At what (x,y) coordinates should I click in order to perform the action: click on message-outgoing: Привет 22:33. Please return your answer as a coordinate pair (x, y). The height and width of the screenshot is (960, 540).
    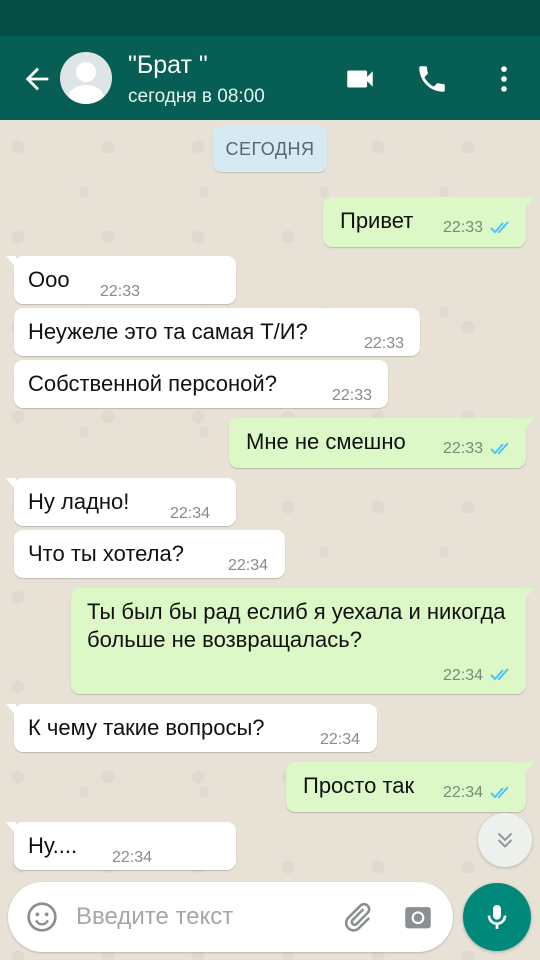
    Looking at the image, I should click on (428, 222).